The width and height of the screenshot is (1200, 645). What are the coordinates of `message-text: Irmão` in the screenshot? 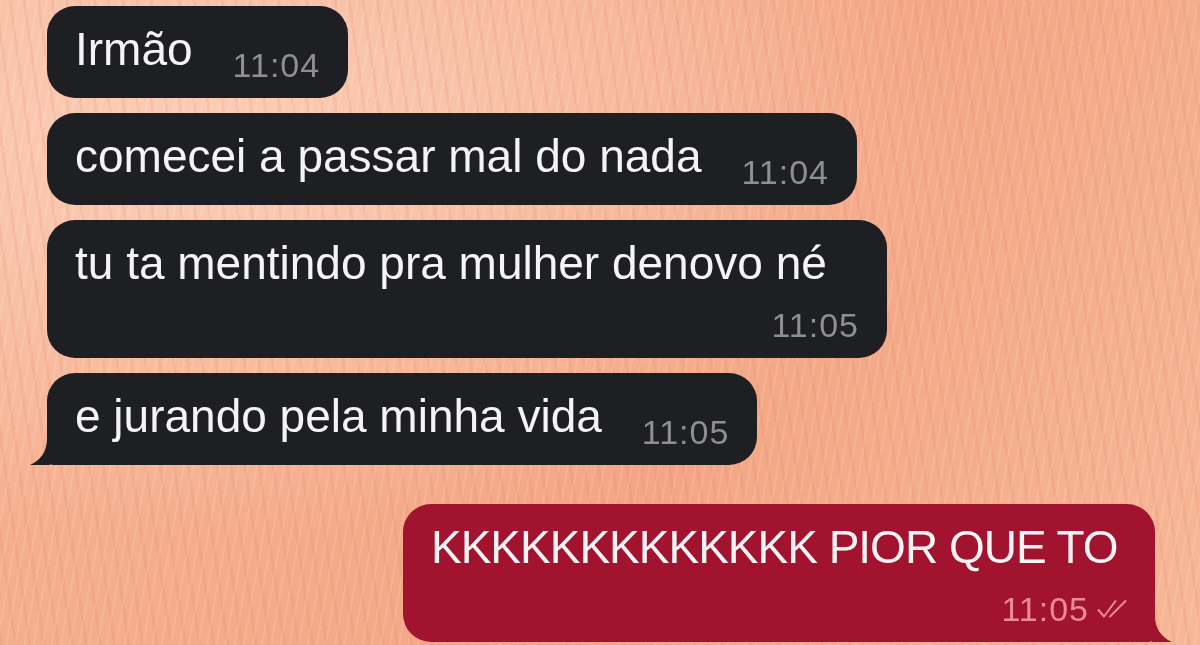 It's located at (134, 49).